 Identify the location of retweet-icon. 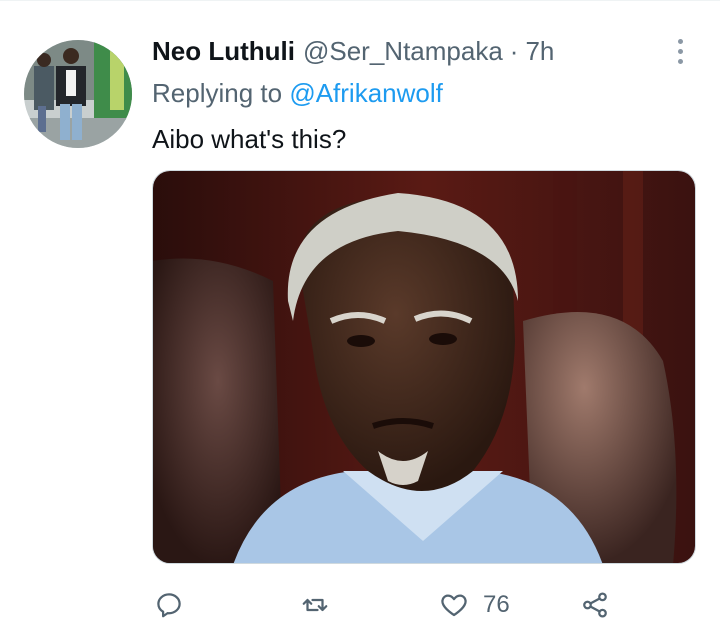
(315, 605).